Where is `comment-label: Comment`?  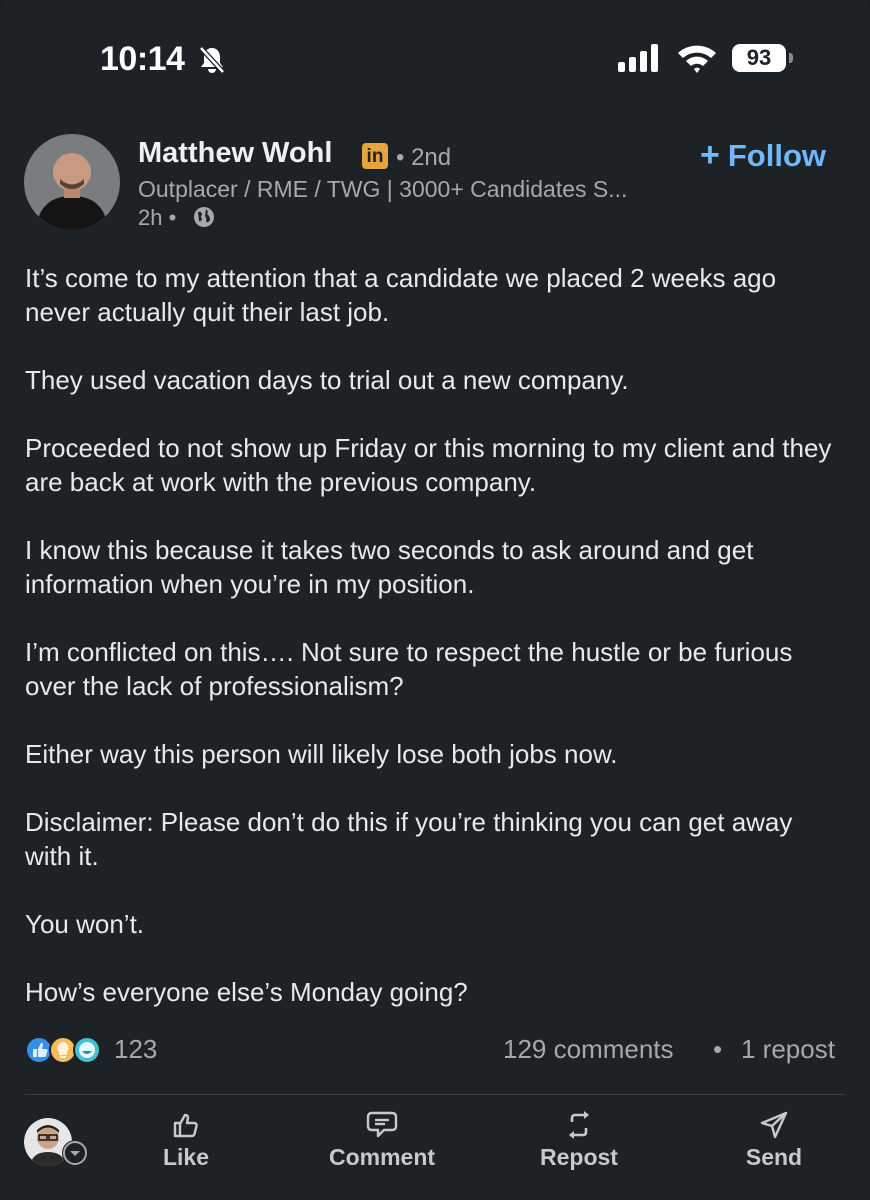
comment-label: Comment is located at coordinates (382, 1157).